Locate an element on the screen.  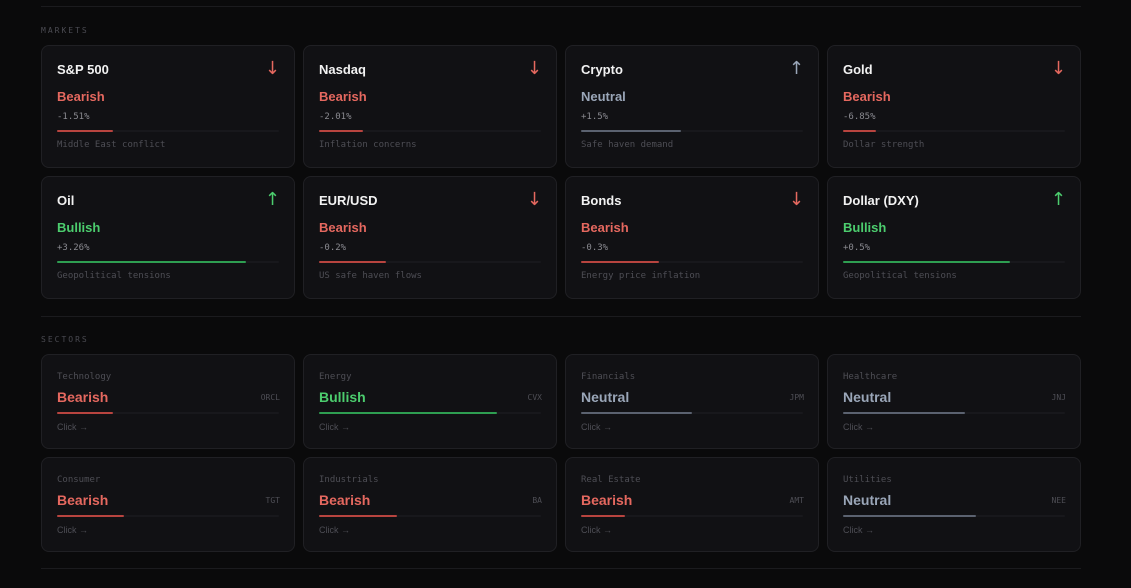
market-driver-note: Inflation concerns is located at coordinates (368, 145).